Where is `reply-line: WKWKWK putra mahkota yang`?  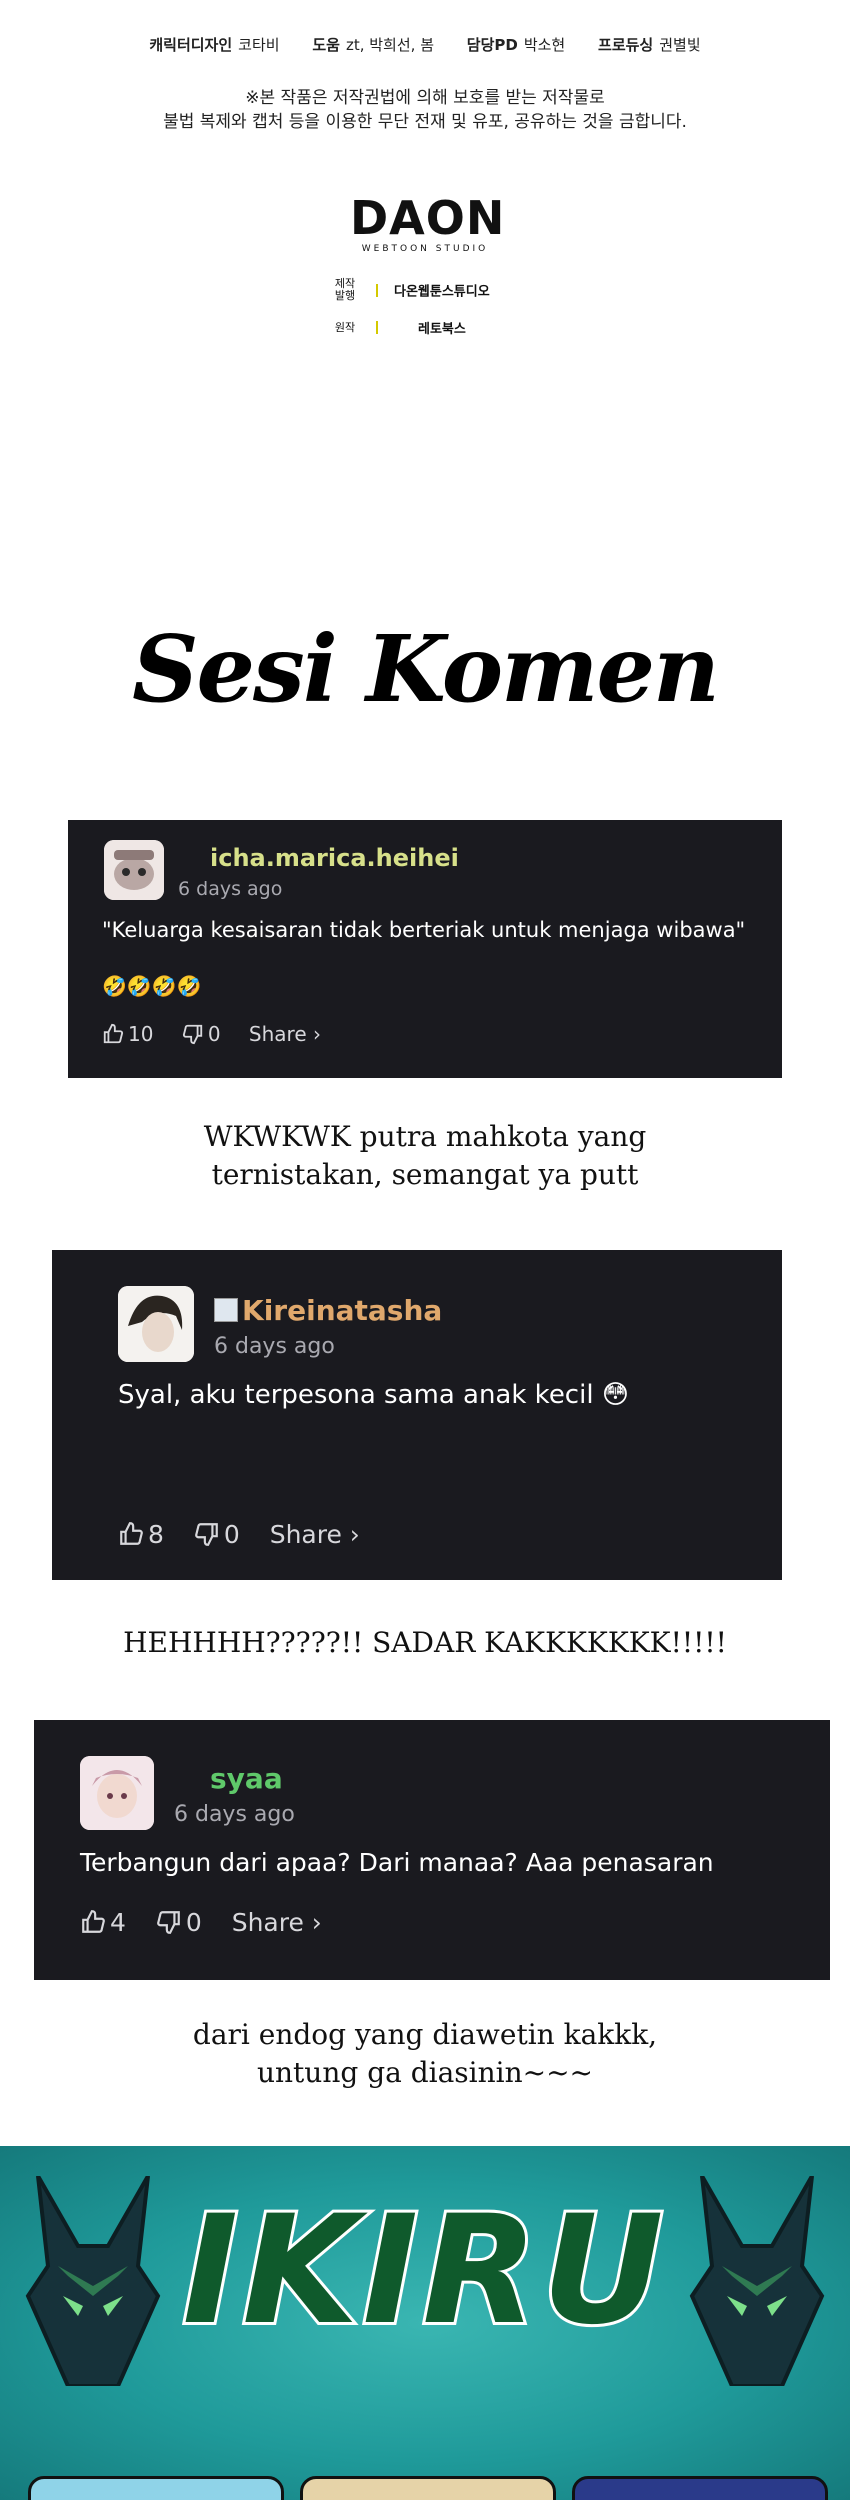 reply-line: WKWKWK putra mahkota yang is located at coordinates (425, 1136).